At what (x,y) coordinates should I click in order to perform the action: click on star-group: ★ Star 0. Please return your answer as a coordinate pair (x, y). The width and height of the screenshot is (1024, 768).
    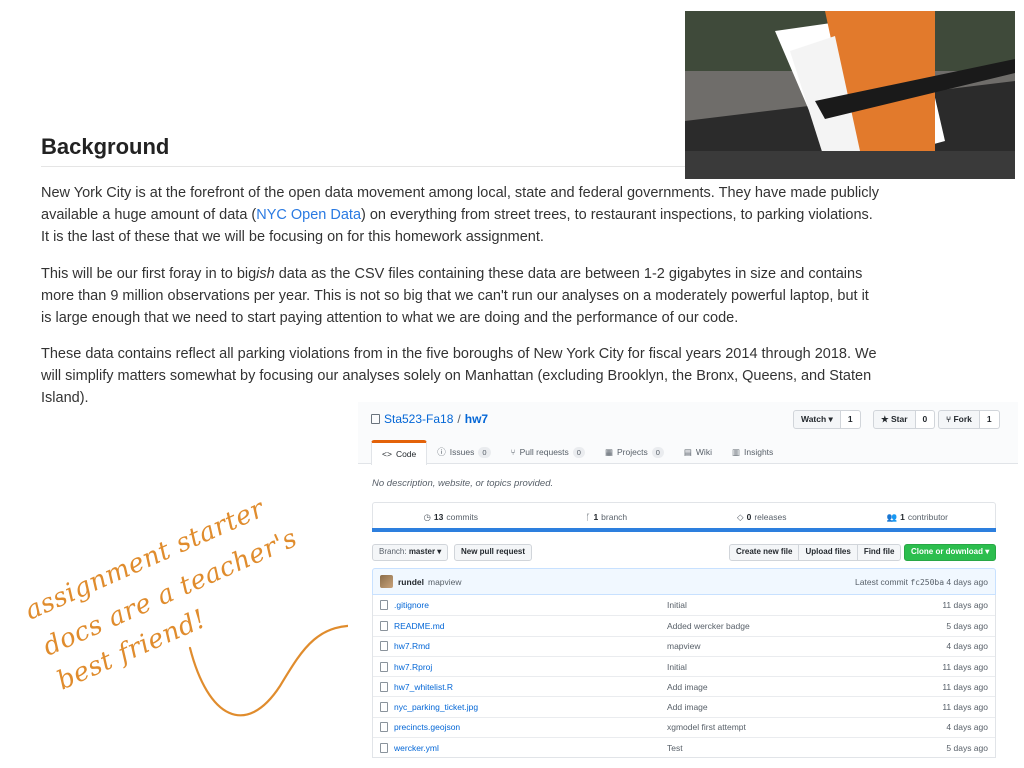
    Looking at the image, I should click on (904, 419).